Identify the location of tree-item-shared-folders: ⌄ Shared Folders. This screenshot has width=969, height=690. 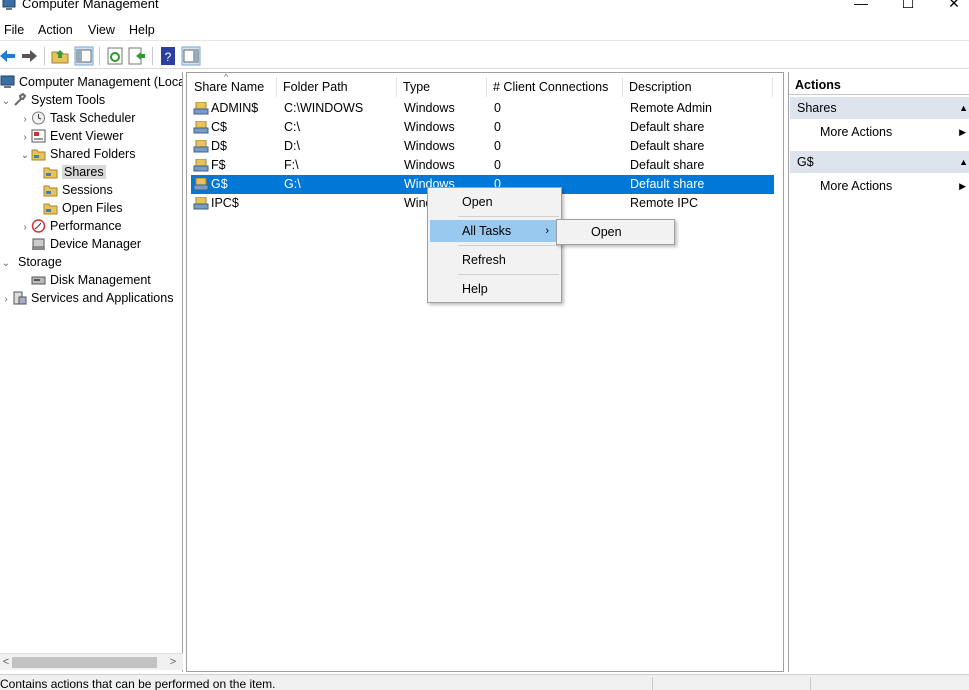
(77, 155).